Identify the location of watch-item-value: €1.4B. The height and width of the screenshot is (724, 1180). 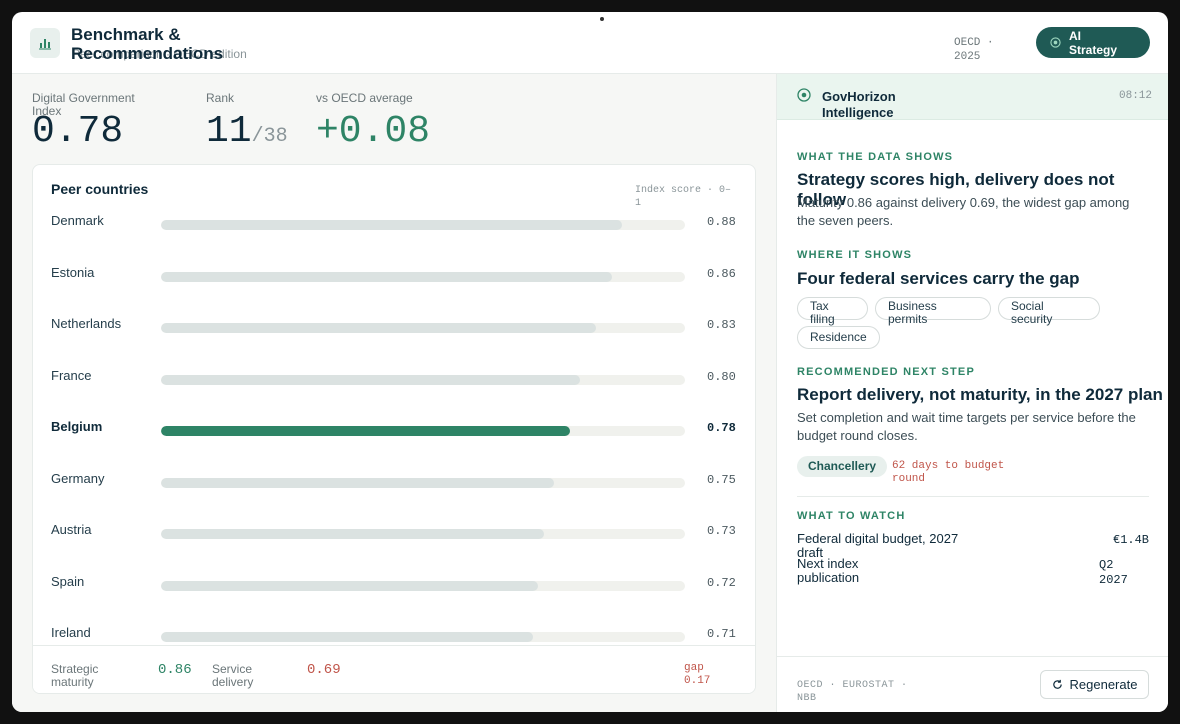
(1131, 540).